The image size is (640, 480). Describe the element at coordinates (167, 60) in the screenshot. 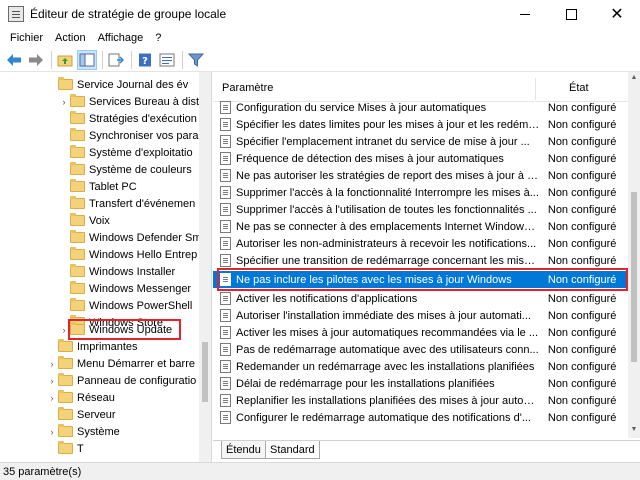

I see `properties-icon` at that location.